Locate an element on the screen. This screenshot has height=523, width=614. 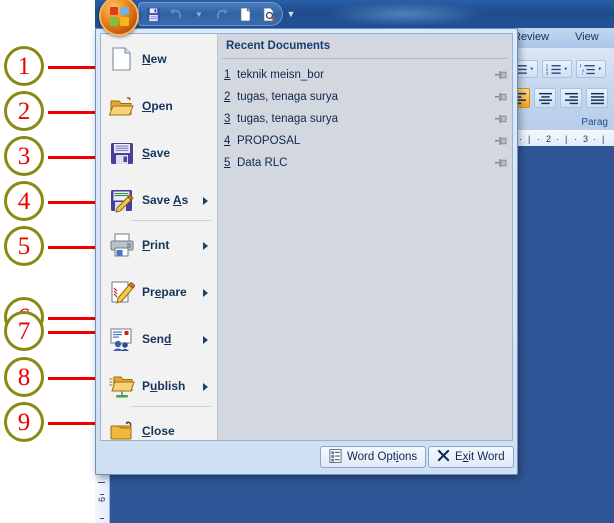
callout-5-number: 5 is located at coordinates (24, 246).